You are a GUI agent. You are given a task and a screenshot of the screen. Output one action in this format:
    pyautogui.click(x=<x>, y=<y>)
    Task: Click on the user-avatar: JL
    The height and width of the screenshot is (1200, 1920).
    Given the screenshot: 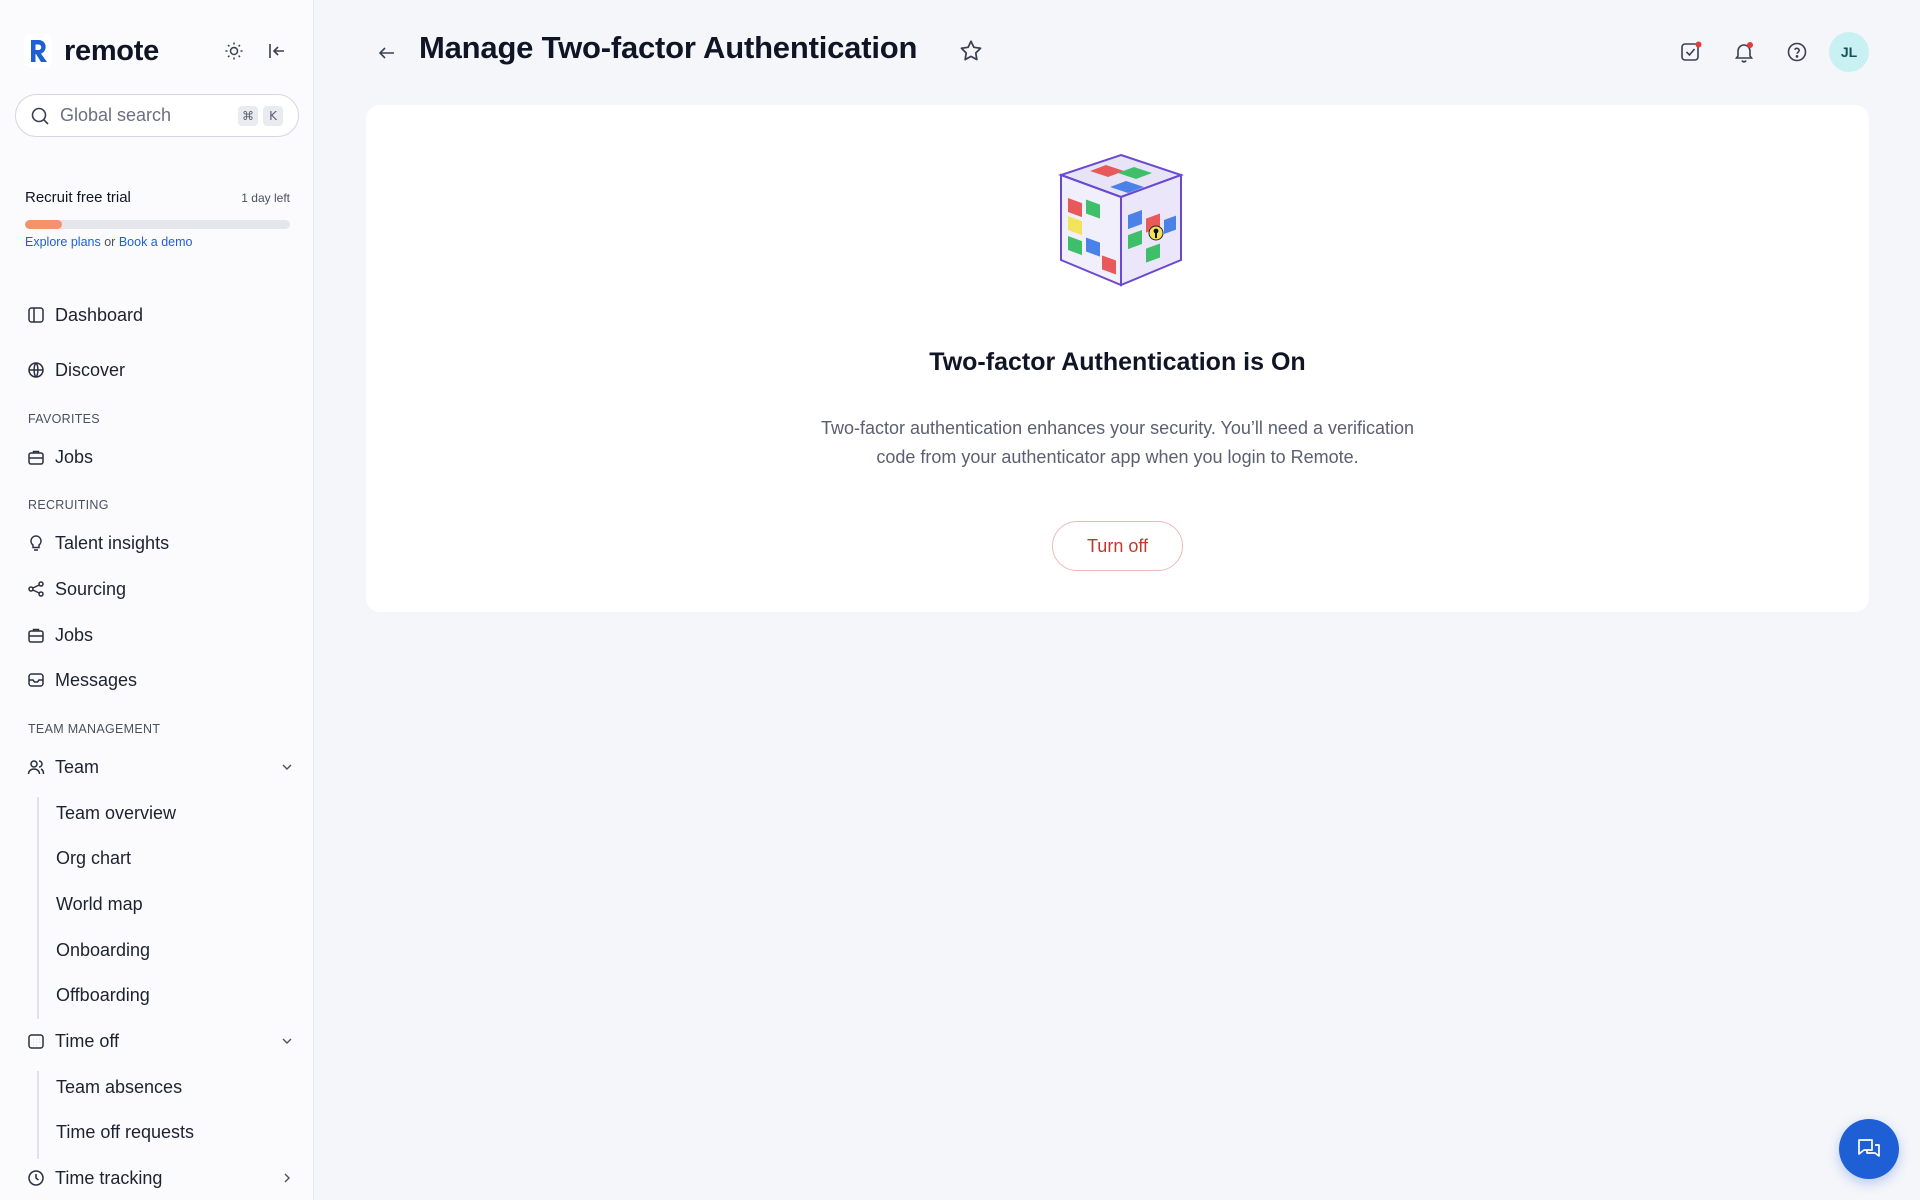 What is the action you would take?
    pyautogui.click(x=1849, y=52)
    